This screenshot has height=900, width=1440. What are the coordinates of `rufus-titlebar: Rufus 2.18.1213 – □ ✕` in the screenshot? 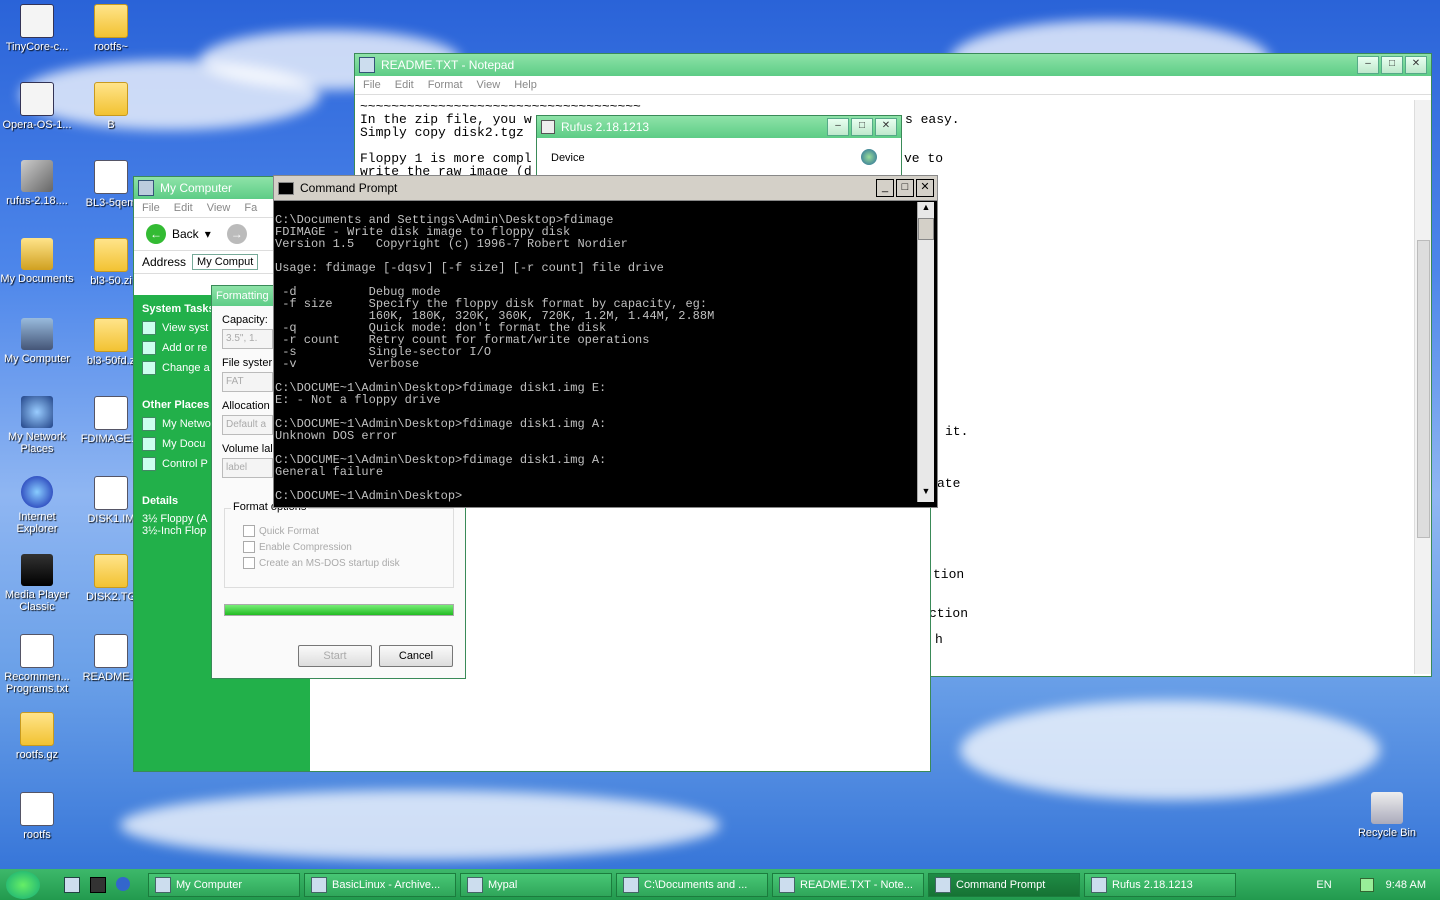 It's located at (719, 127).